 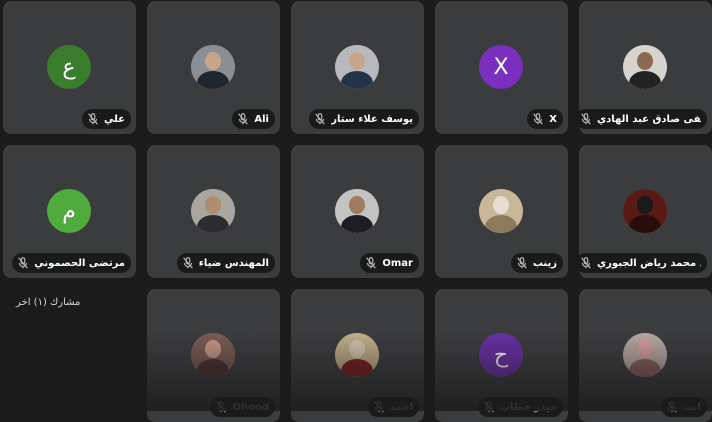 What do you see at coordinates (393, 407) in the screenshot?
I see `participant-name-bar: احمد` at bounding box center [393, 407].